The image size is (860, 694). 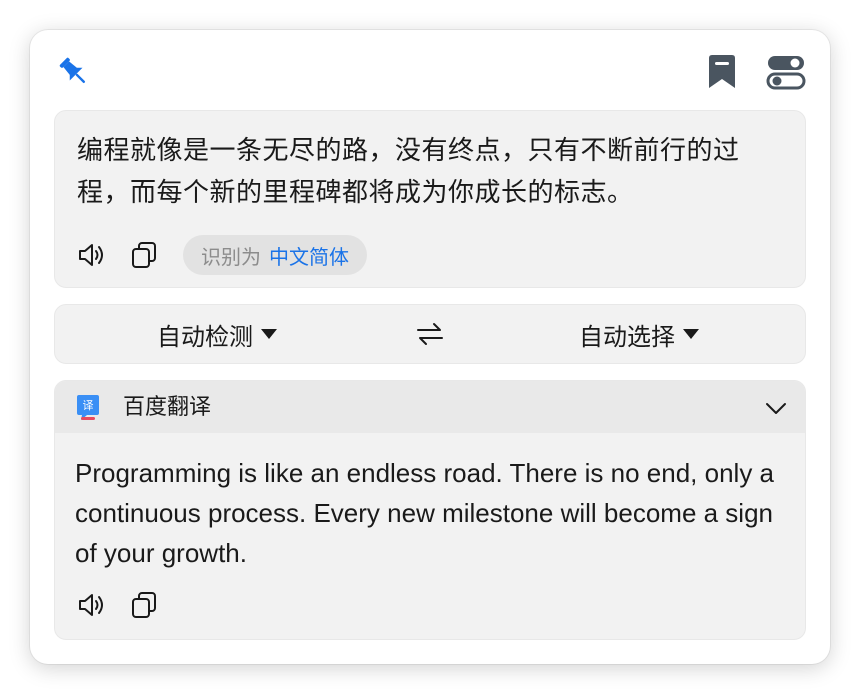 What do you see at coordinates (430, 407) in the screenshot?
I see `result-header: 译 百度翻译` at bounding box center [430, 407].